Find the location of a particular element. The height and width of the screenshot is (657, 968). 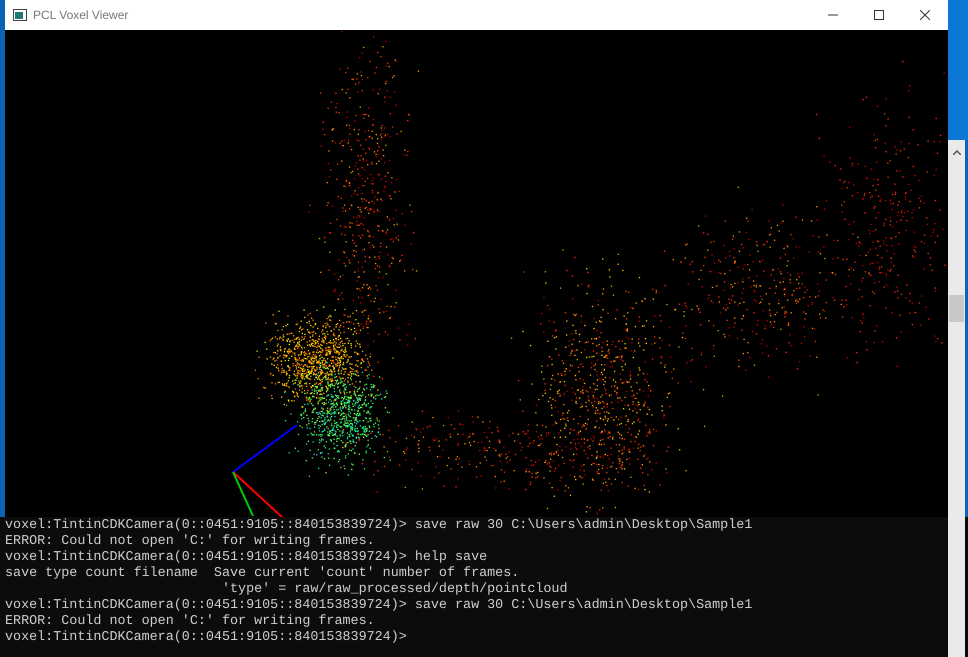

close-icon is located at coordinates (925, 15).